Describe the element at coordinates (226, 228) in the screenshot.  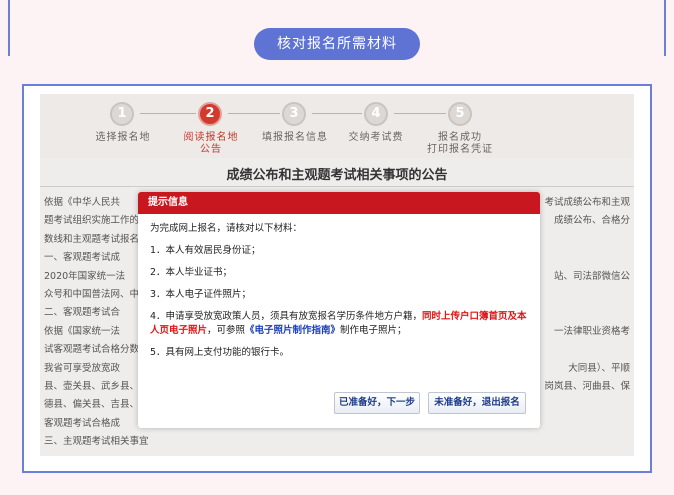
I see `dialog-intro: 为完成网上报名，请核对以下材料：` at that location.